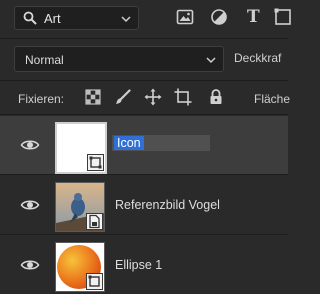  Describe the element at coordinates (76, 18) in the screenshot. I see `layer-filter-kind-select: Art` at that location.